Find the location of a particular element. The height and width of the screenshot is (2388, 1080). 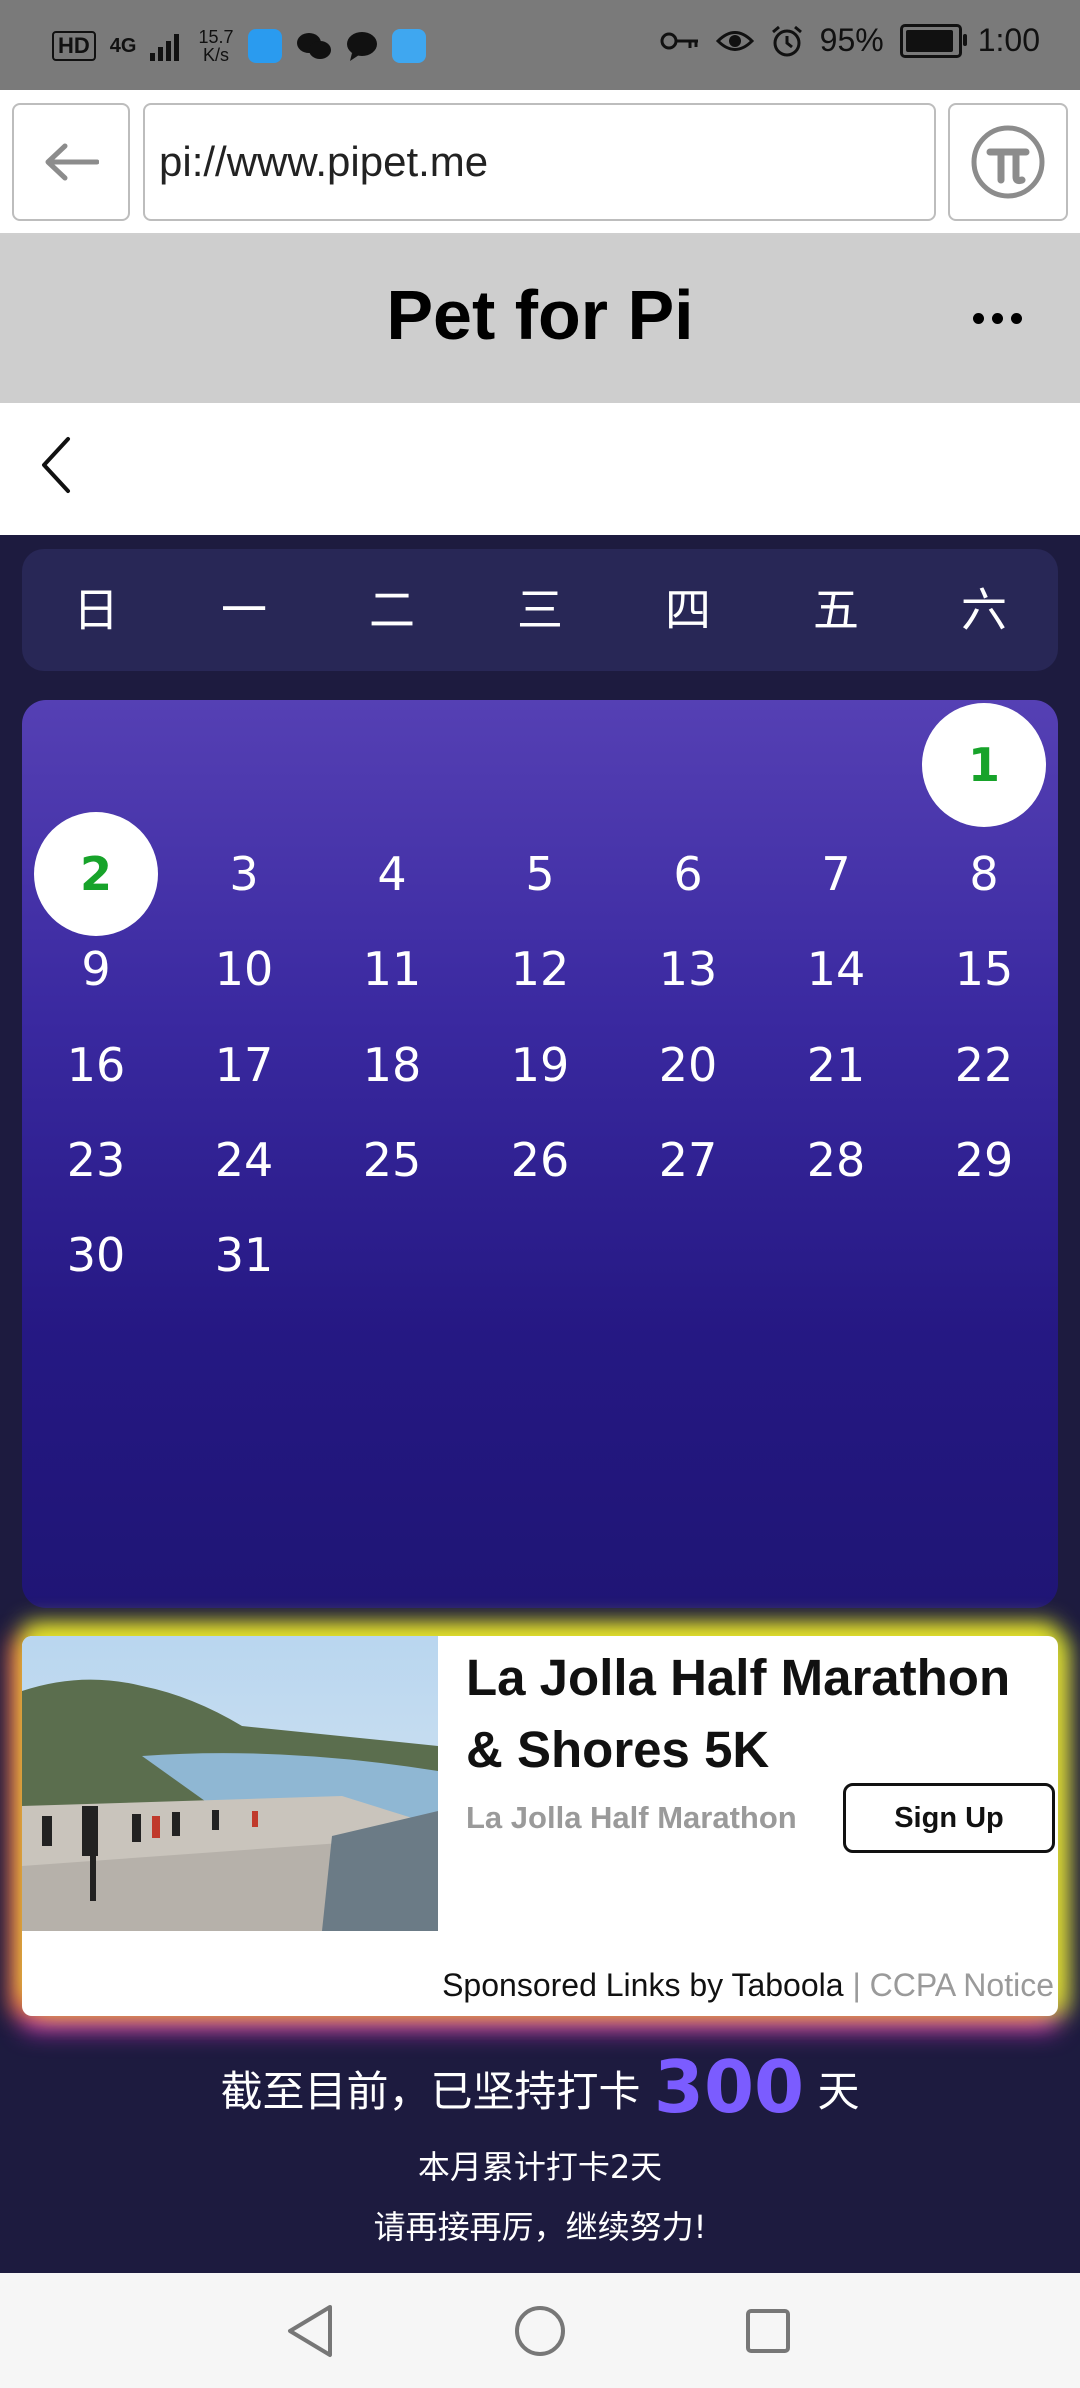

ccpa-notice-link: CCPA Notice is located at coordinates (962, 1985).